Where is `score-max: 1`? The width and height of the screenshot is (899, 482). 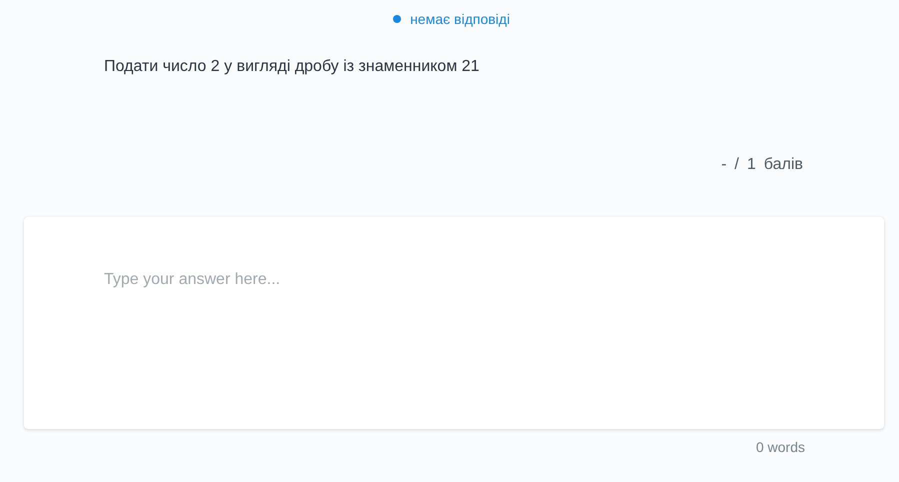 score-max: 1 is located at coordinates (751, 165).